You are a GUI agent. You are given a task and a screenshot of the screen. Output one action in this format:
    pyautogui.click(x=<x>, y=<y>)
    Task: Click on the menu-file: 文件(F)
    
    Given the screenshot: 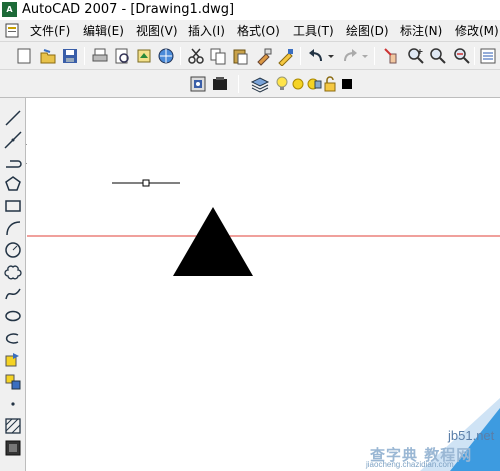 What is the action you would take?
    pyautogui.click(x=50, y=31)
    